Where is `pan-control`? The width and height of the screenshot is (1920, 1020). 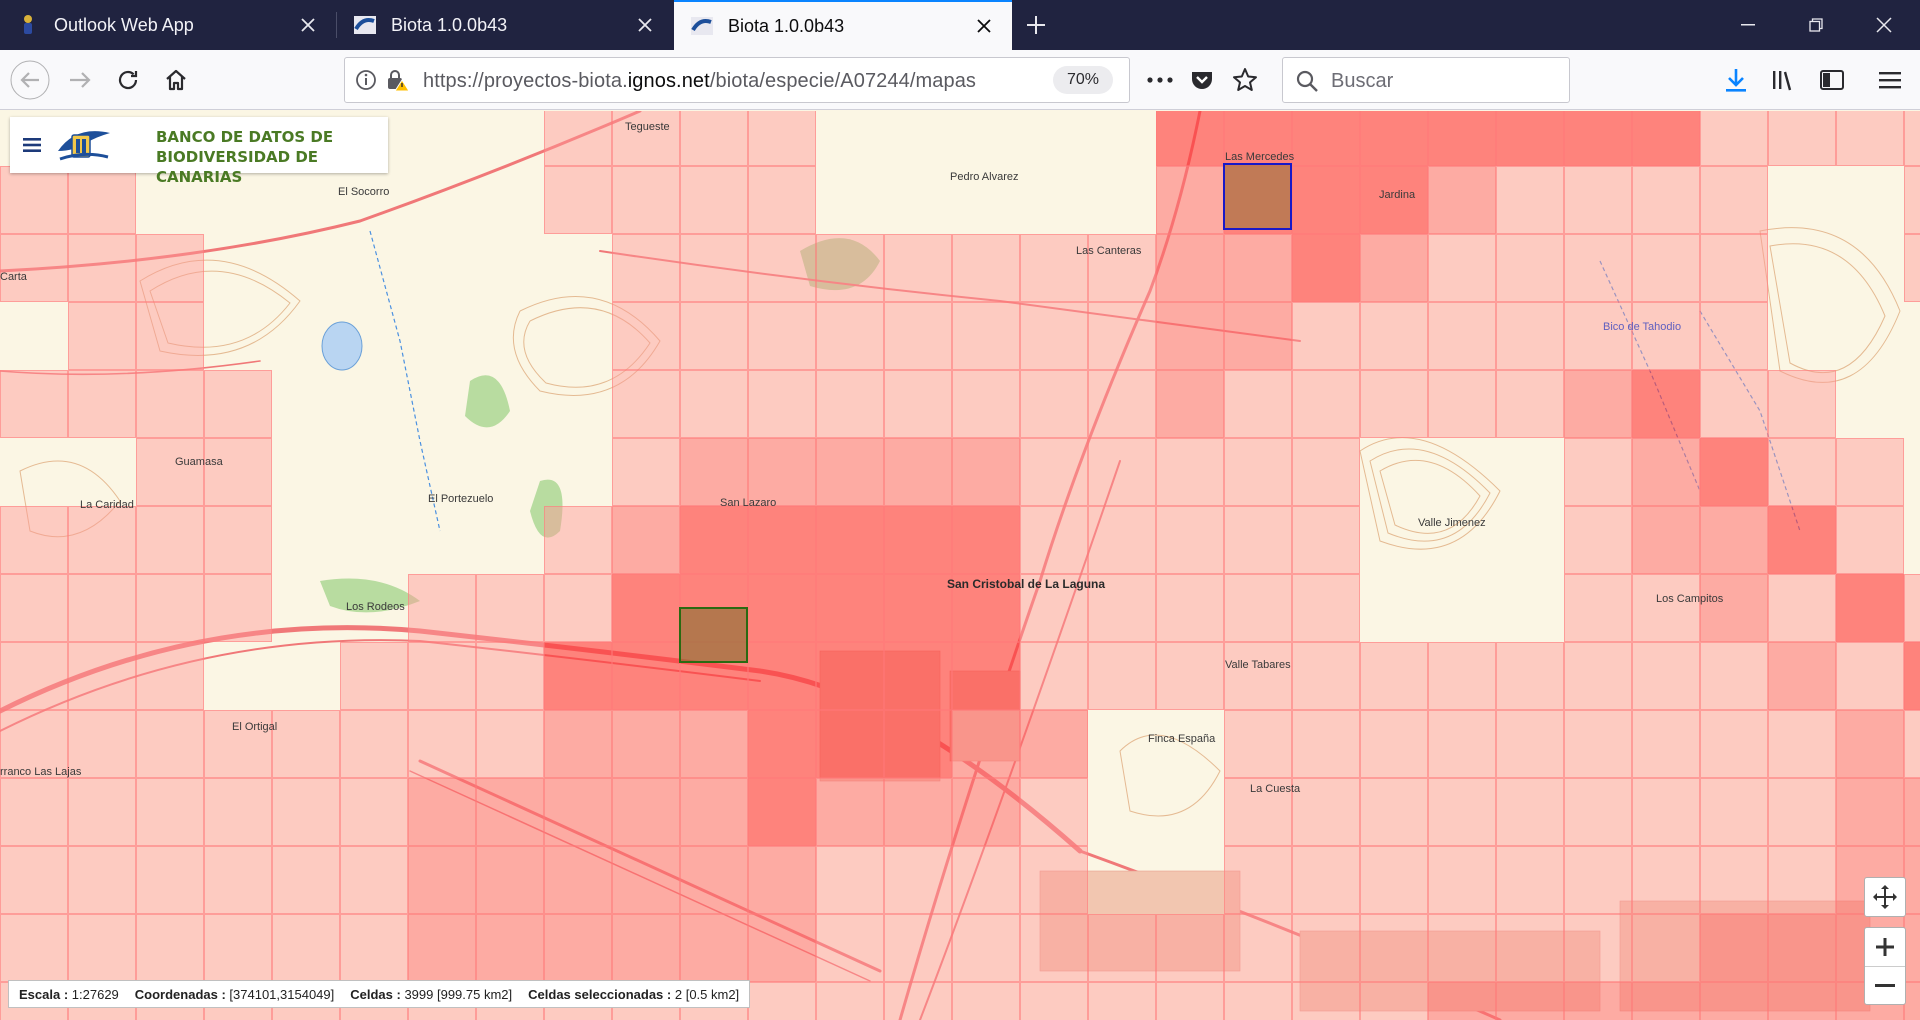
pan-control is located at coordinates (1885, 897).